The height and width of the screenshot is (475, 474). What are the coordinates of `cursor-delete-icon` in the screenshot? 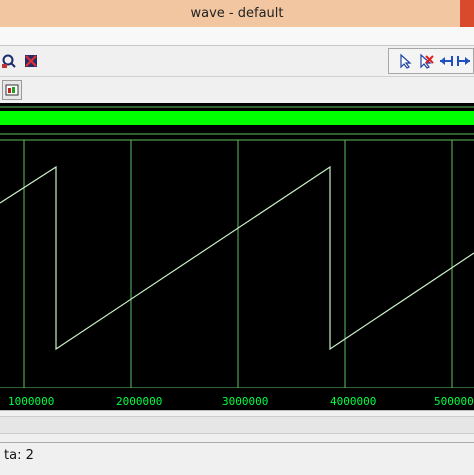 It's located at (426, 61).